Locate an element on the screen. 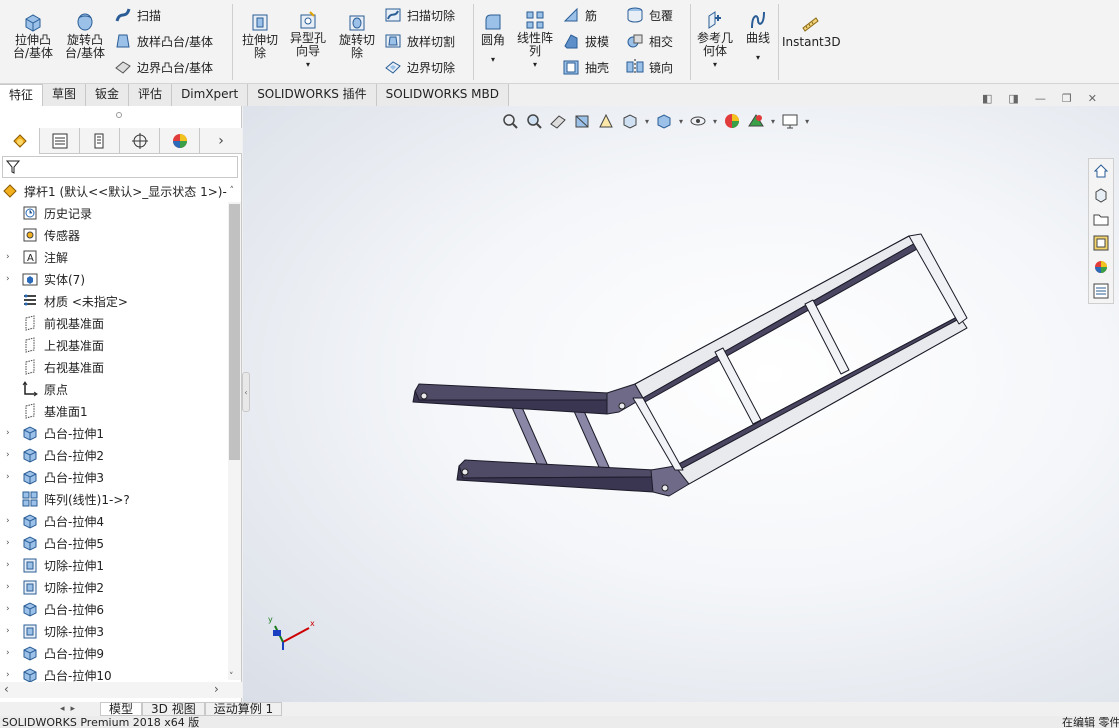 The width and height of the screenshot is (1119, 728). tree-item: 材质 <未指定> is located at coordinates (114, 301).